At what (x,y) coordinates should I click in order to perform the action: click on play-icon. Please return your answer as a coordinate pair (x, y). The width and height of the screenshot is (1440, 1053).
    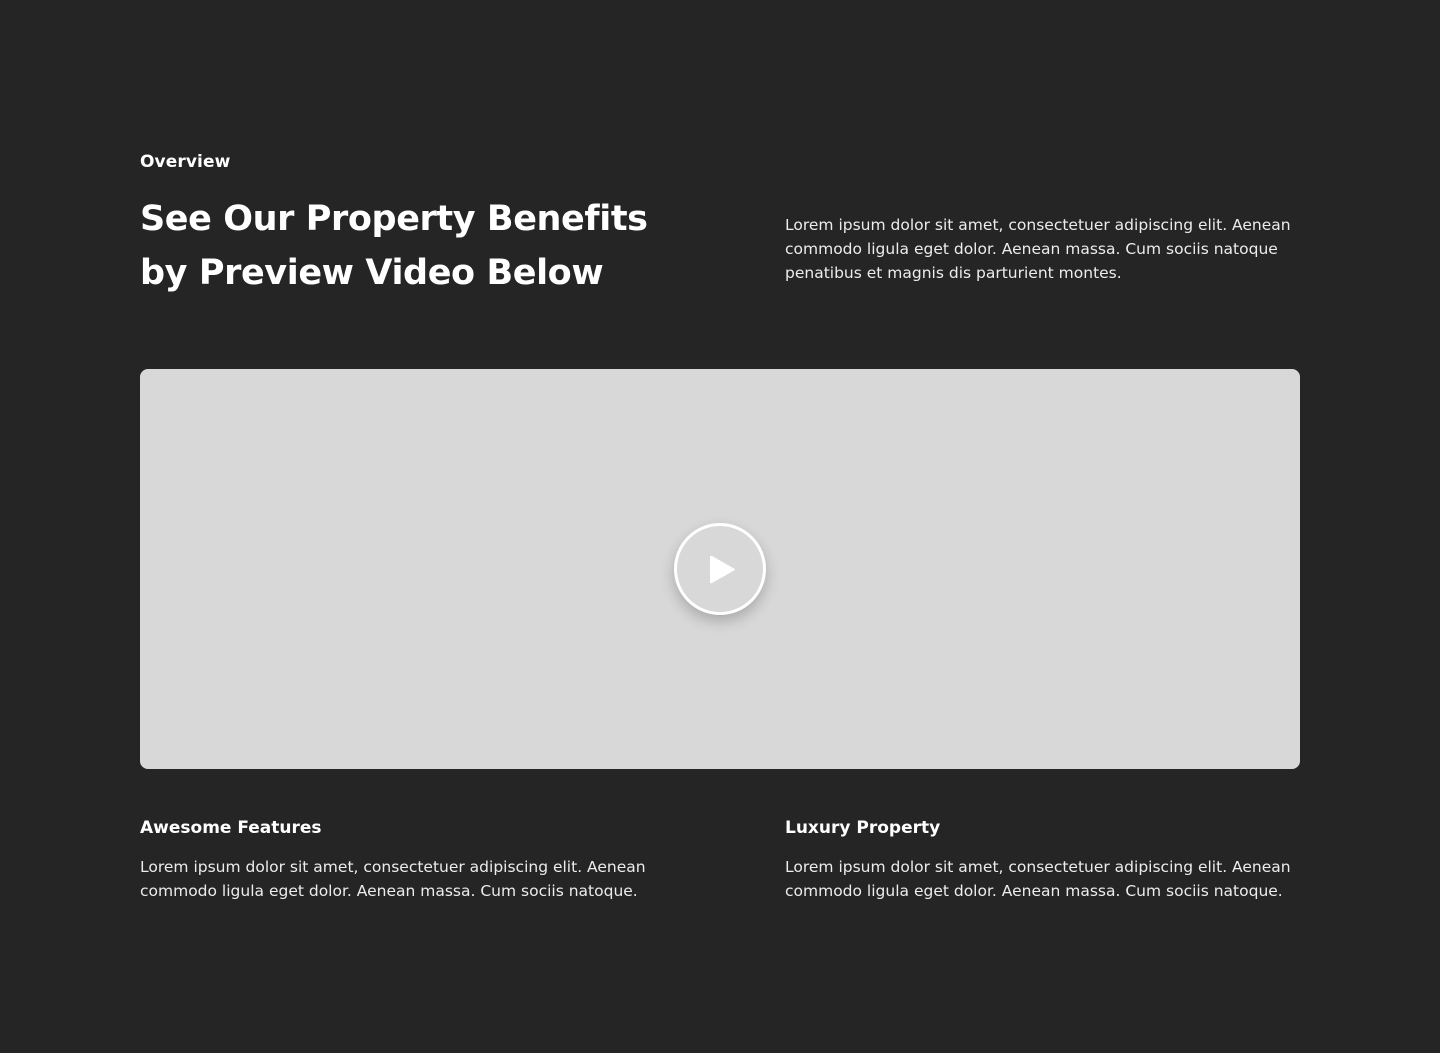
    Looking at the image, I should click on (722, 569).